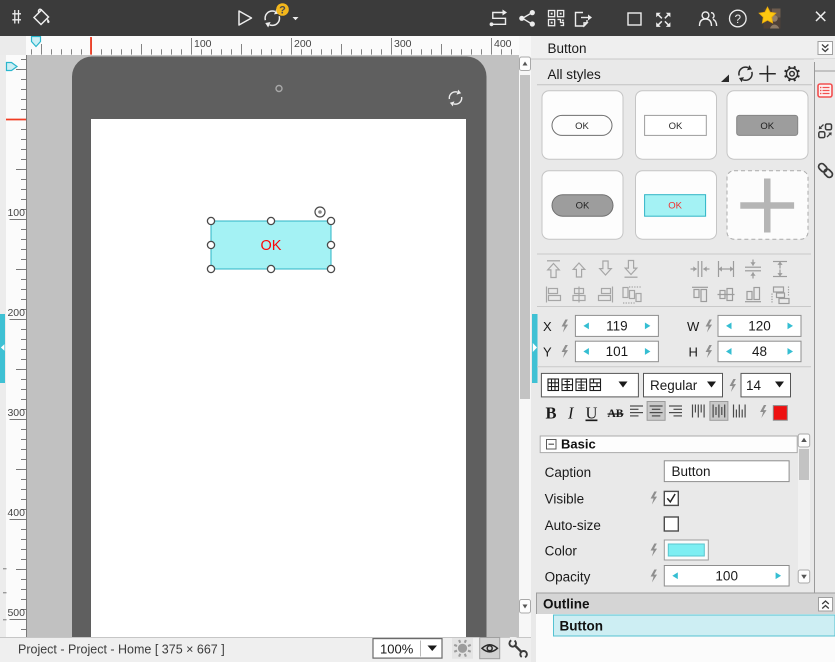 This screenshot has width=835, height=662. What do you see at coordinates (759, 351) in the screenshot?
I see `svg-text: 48` at bounding box center [759, 351].